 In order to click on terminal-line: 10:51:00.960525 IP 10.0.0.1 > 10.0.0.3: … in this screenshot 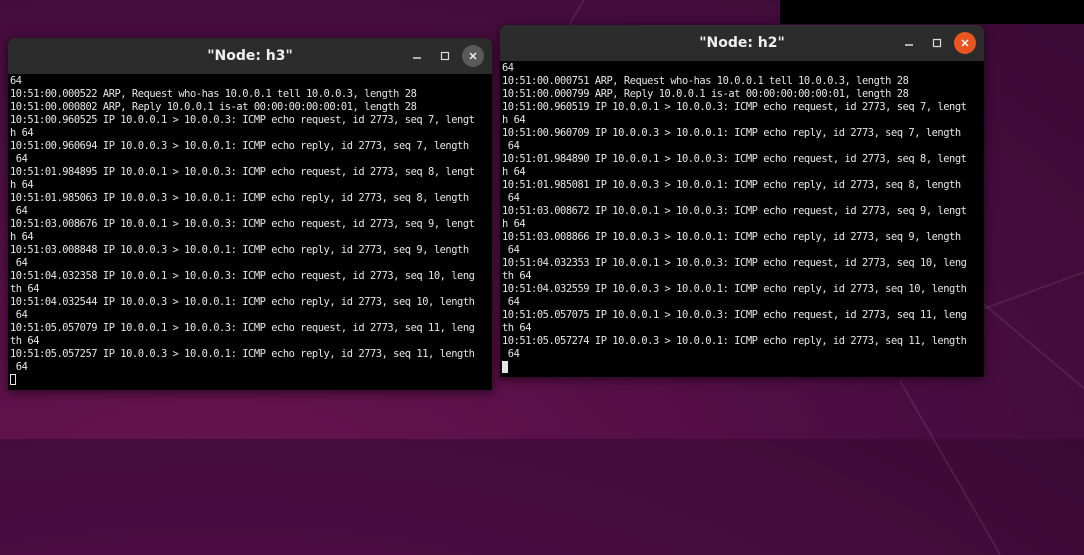, I will do `click(242, 120)`.